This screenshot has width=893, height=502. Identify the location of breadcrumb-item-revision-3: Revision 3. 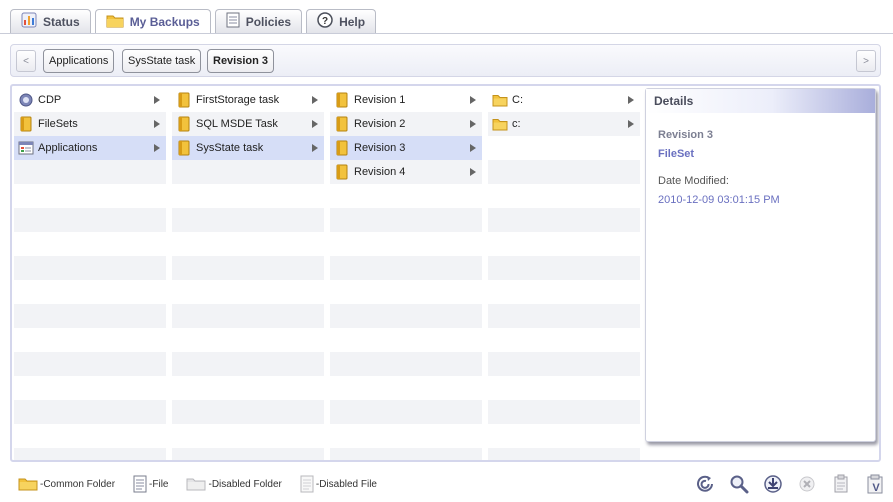
(241, 61).